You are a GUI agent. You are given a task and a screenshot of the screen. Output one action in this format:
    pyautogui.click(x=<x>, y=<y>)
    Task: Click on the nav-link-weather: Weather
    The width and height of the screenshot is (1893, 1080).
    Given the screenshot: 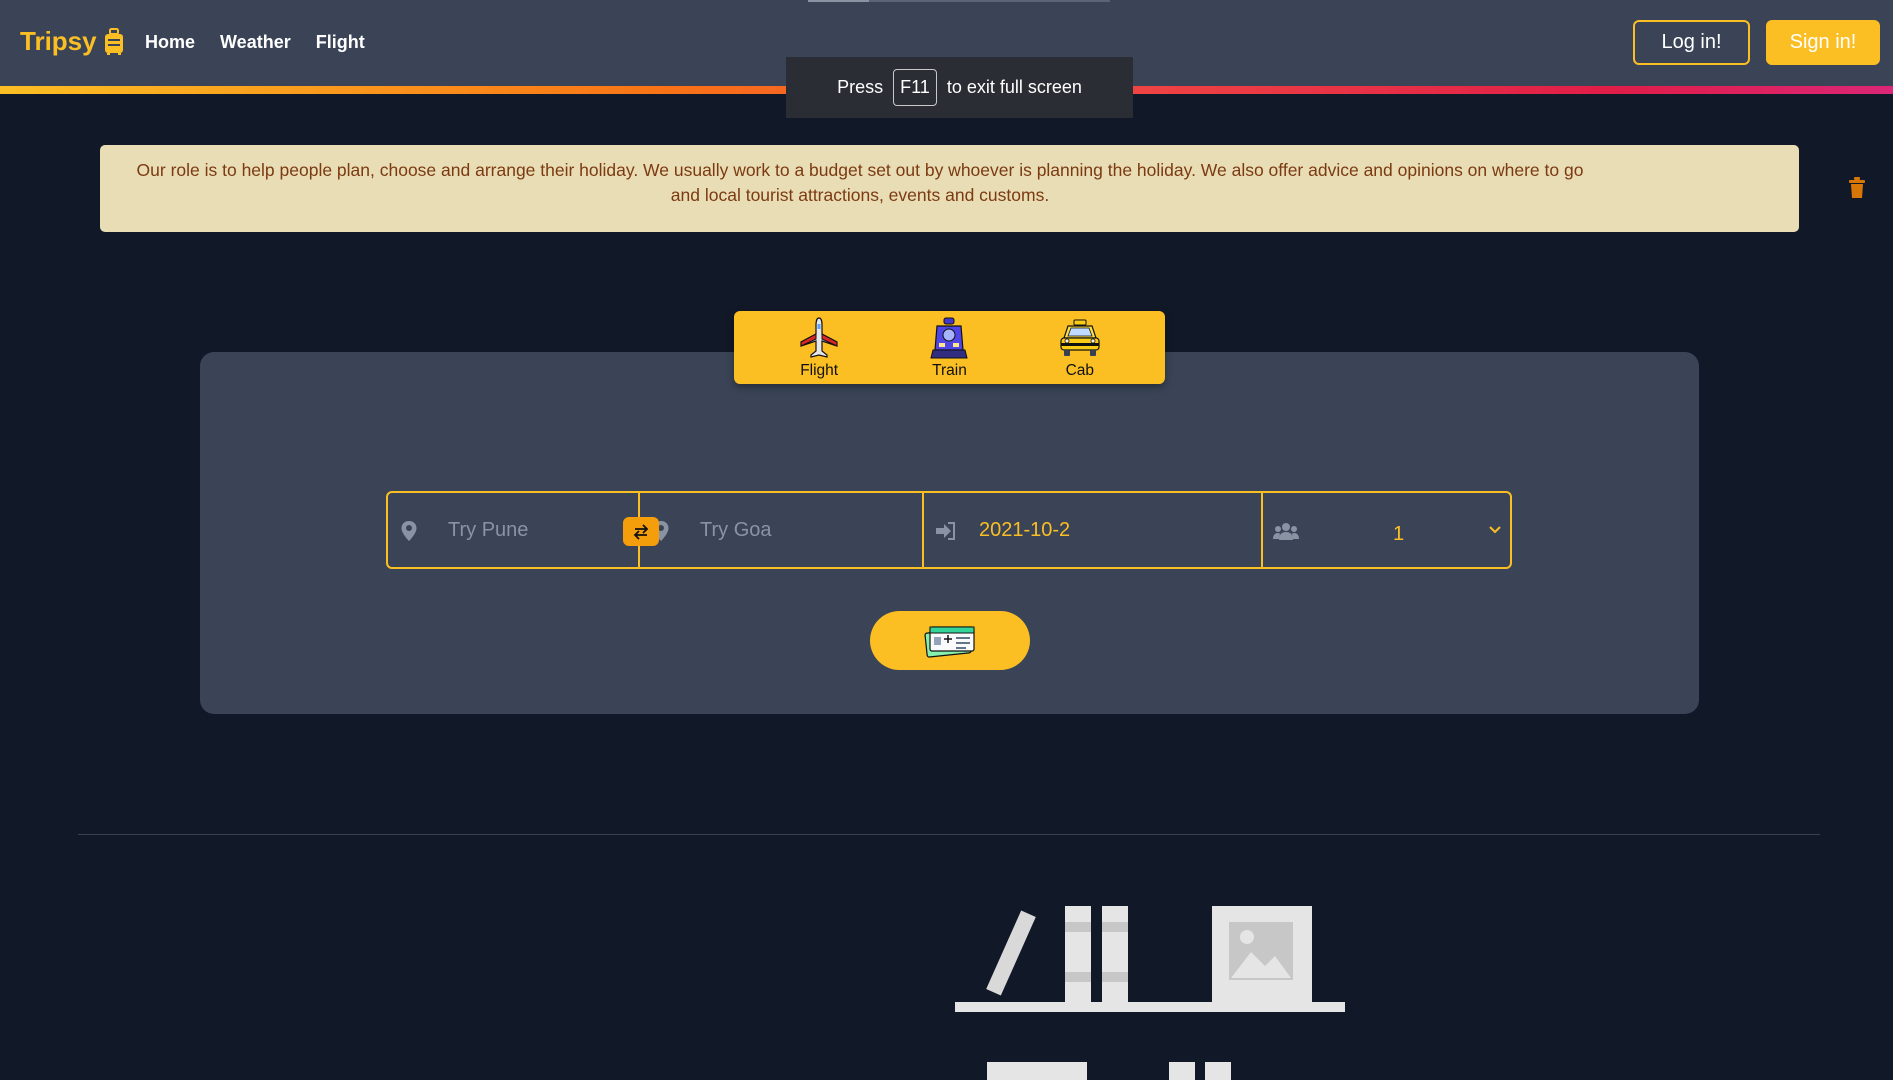 What is the action you would take?
    pyautogui.click(x=255, y=42)
    